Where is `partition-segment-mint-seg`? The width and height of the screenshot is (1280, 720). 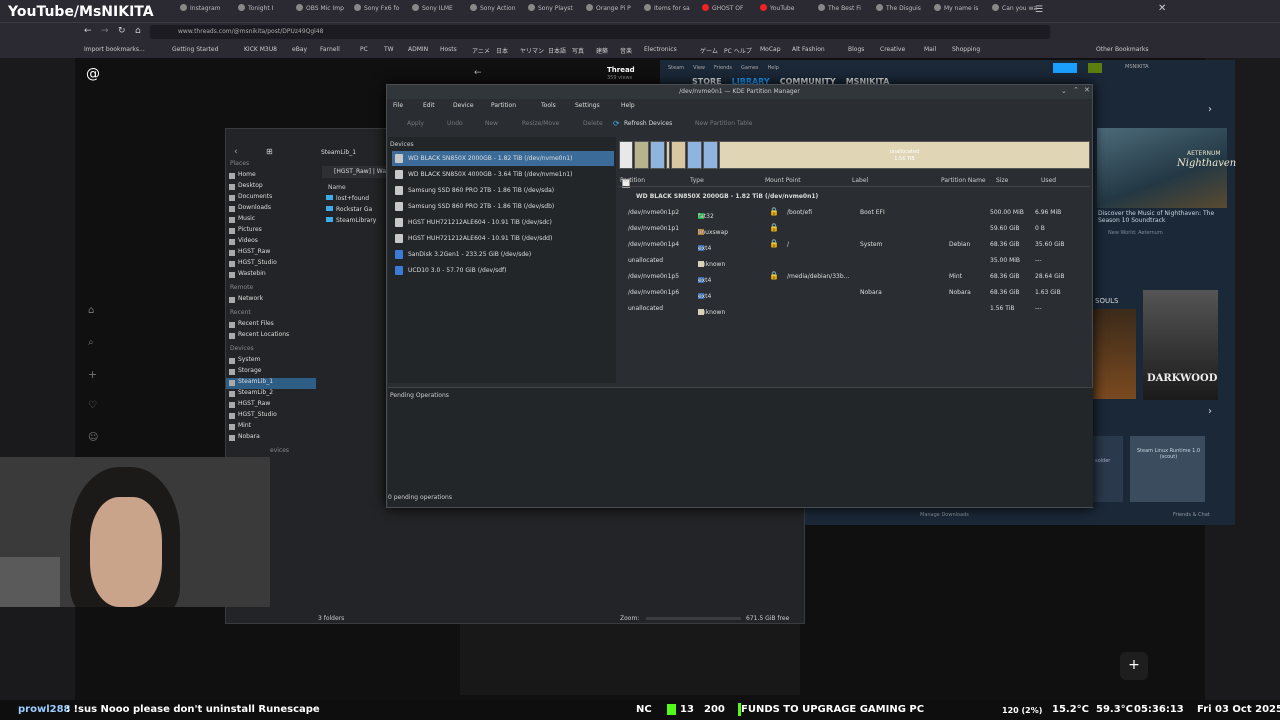 partition-segment-mint-seg is located at coordinates (678, 155).